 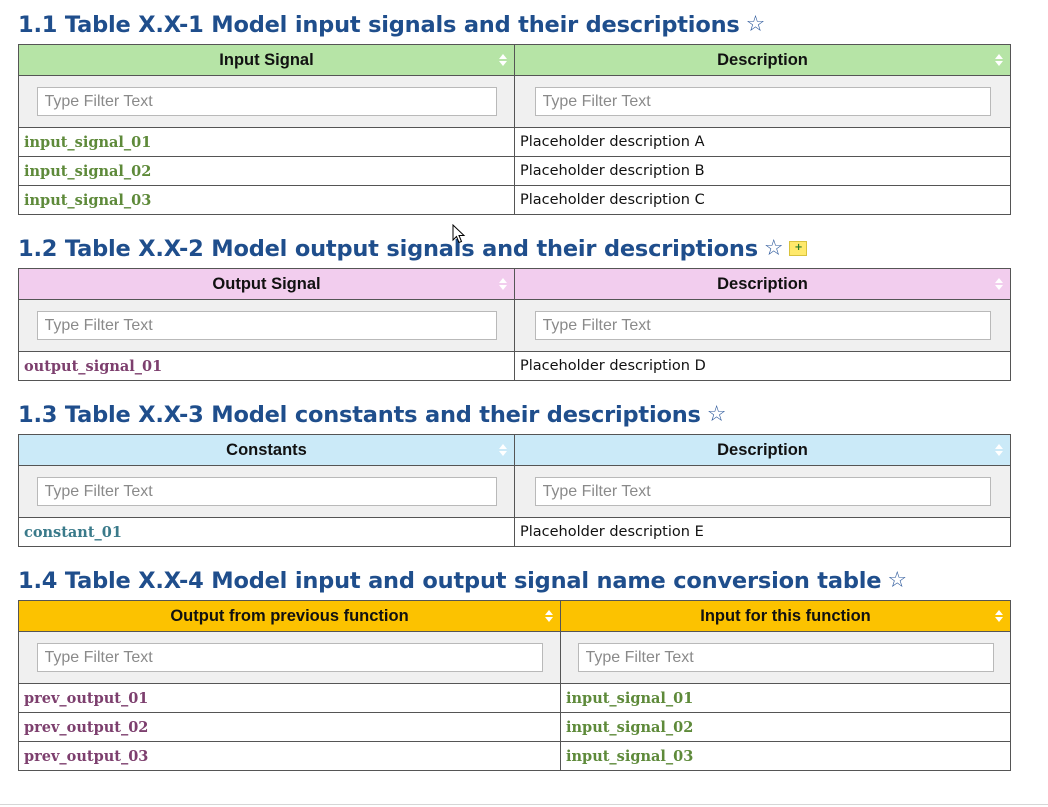 I want to click on prev-output-cell: prev_output_03, so click(x=289, y=756).